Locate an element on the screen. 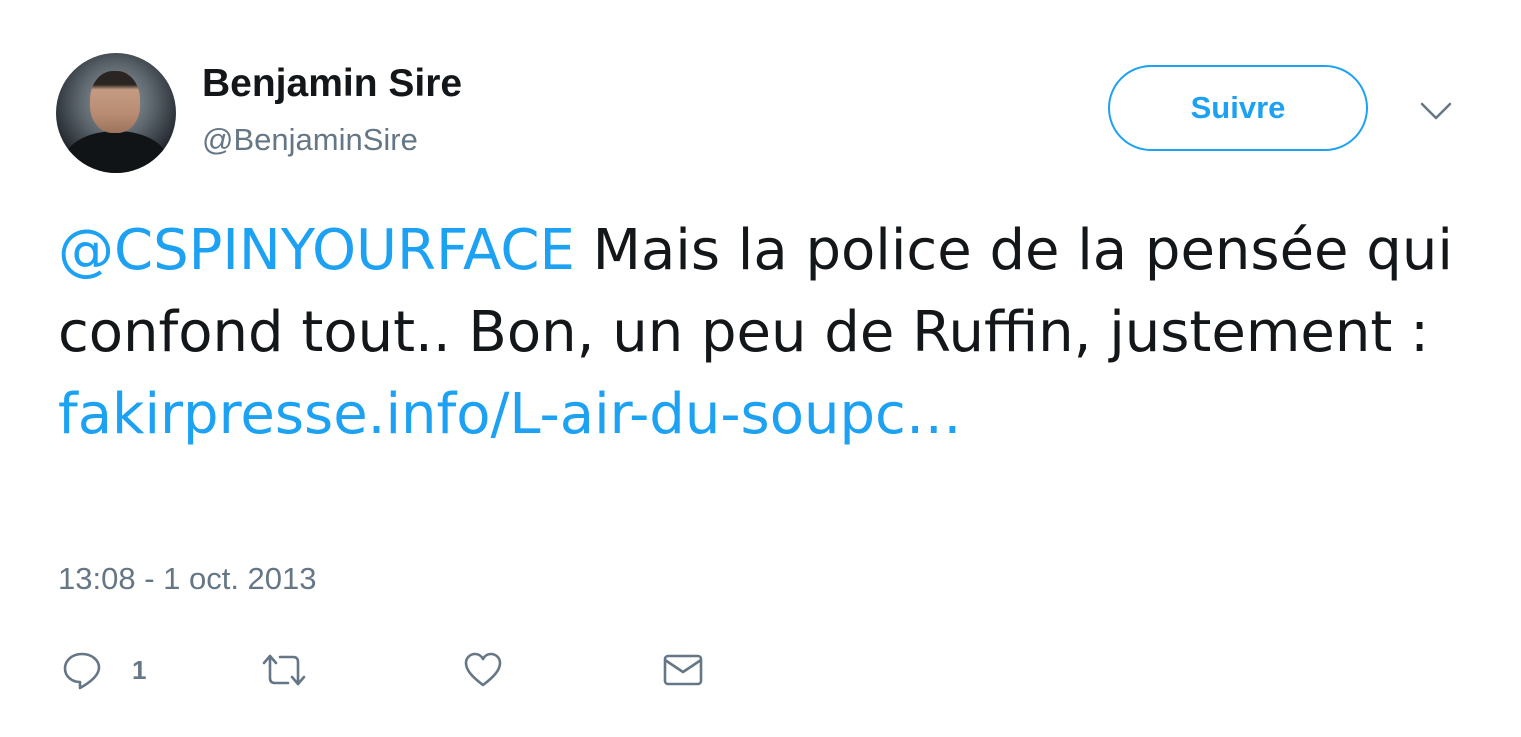 The image size is (1521, 737). reply-button: 1 is located at coordinates (104, 670).